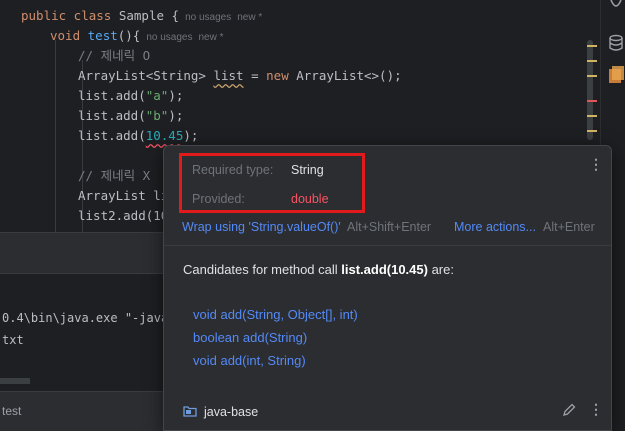  Describe the element at coordinates (231, 412) in the screenshot. I see `module-label: java-base` at that location.